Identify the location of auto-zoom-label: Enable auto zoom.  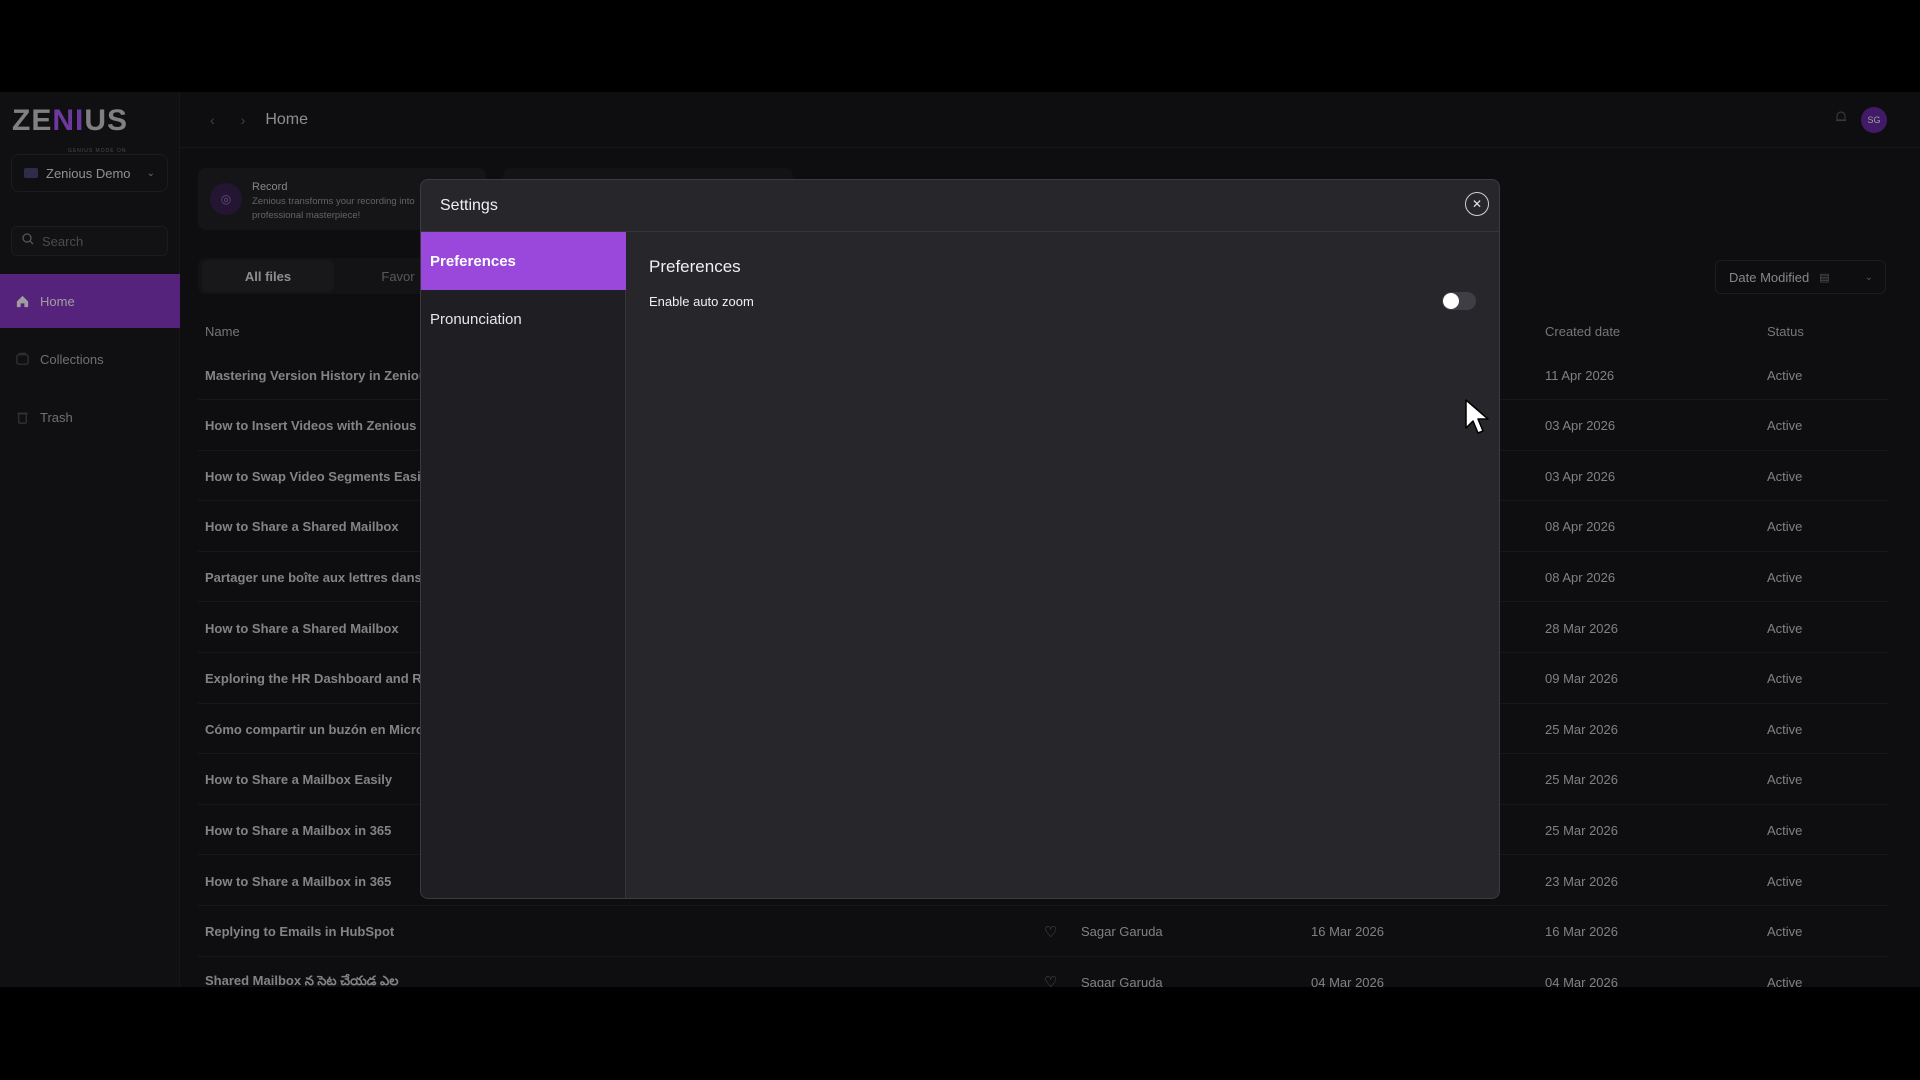
(701, 301).